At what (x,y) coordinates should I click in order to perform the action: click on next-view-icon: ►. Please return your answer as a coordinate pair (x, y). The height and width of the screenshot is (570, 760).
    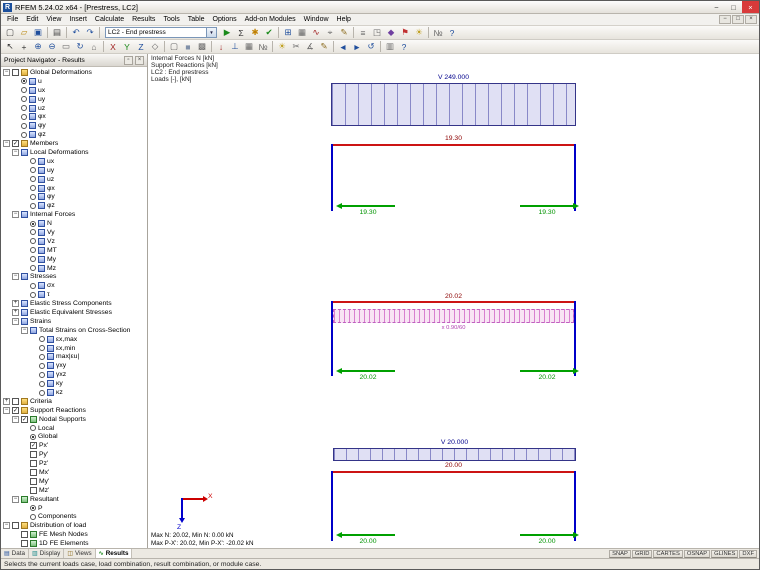
    Looking at the image, I should click on (357, 47).